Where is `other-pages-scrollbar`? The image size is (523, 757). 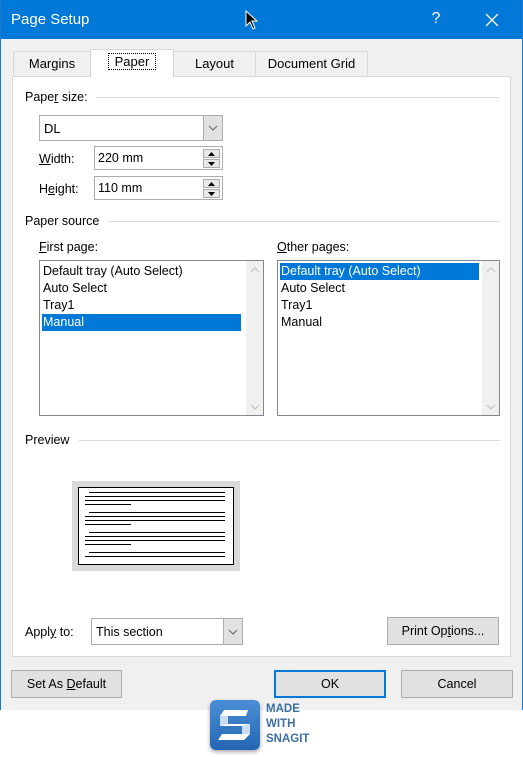
other-pages-scrollbar is located at coordinates (490, 338).